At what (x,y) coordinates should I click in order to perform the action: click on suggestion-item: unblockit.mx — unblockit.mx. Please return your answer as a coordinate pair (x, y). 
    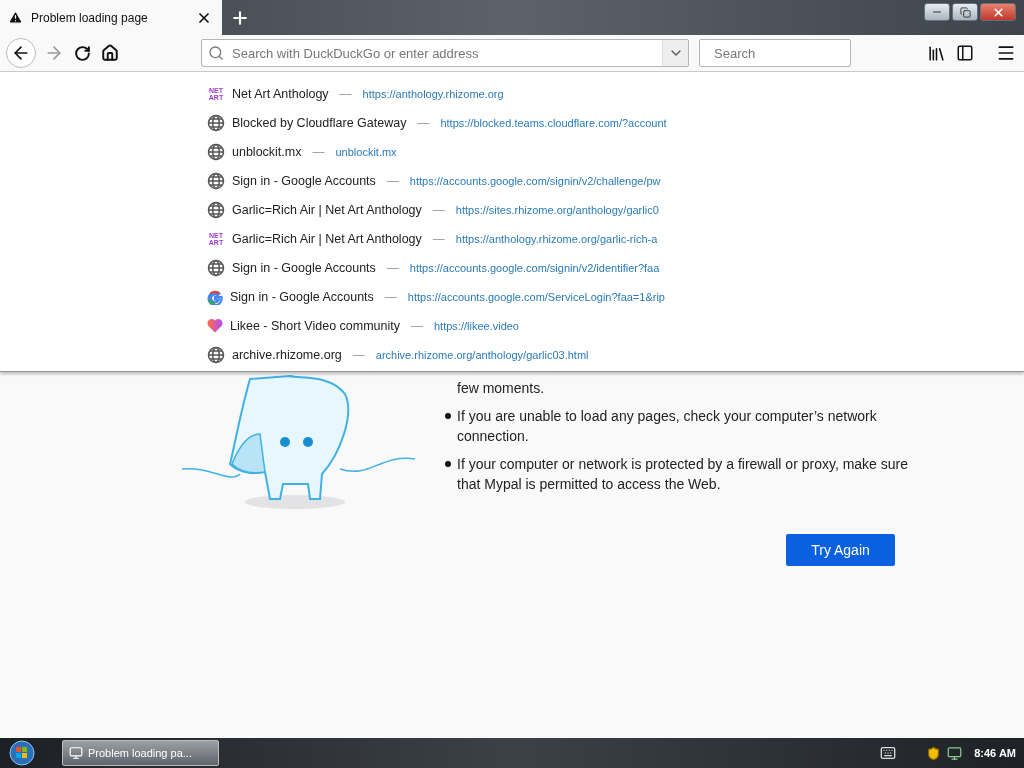
    Looking at the image, I should click on (512, 151).